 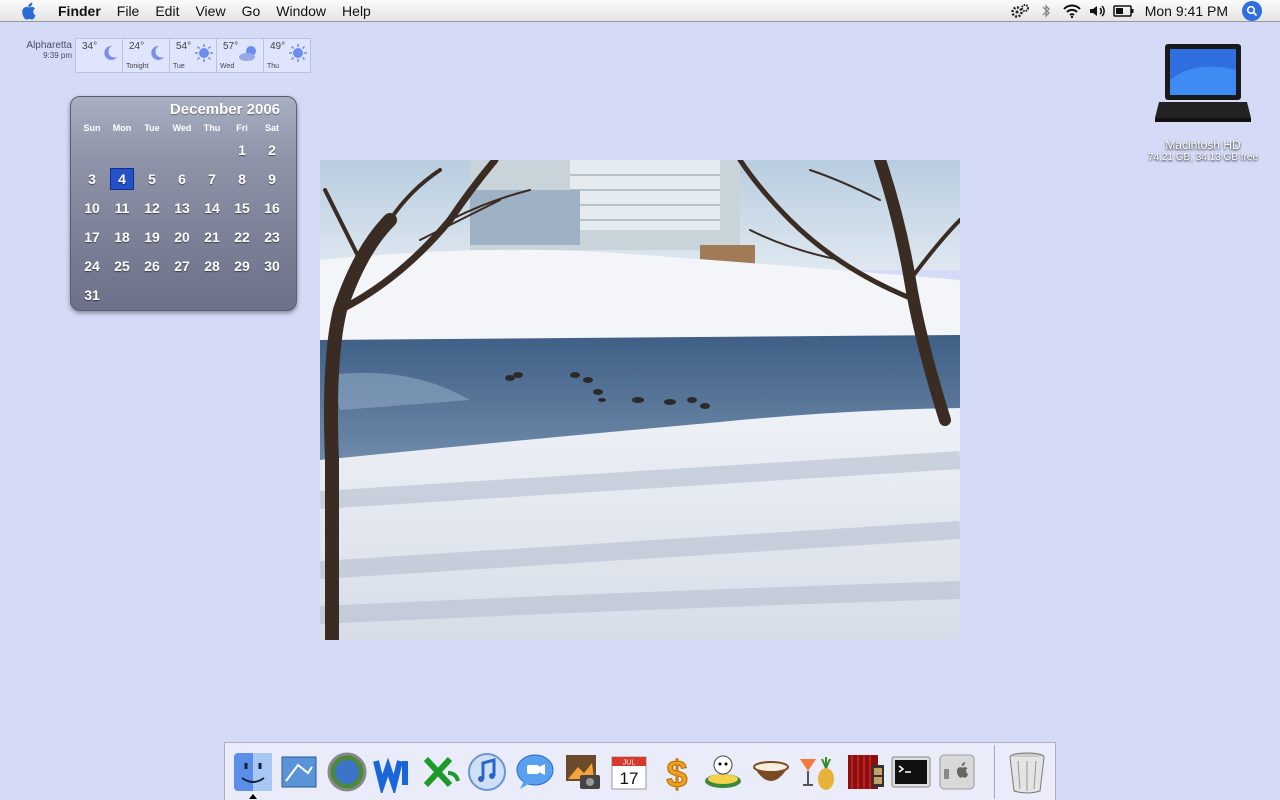 I want to click on calendar-day: 7, so click(x=212, y=178).